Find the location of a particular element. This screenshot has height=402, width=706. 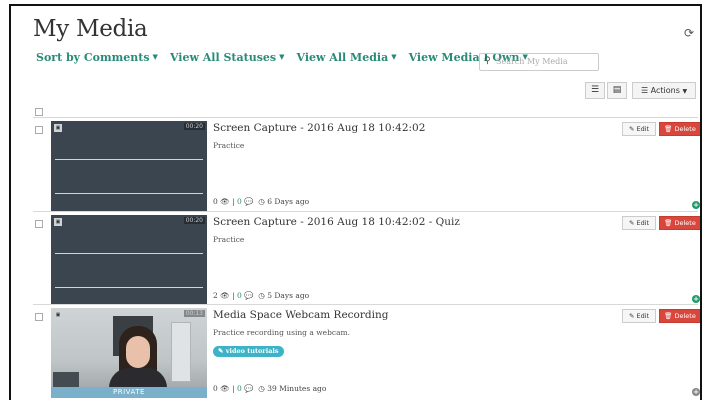

desk-shape is located at coordinates (66, 380).